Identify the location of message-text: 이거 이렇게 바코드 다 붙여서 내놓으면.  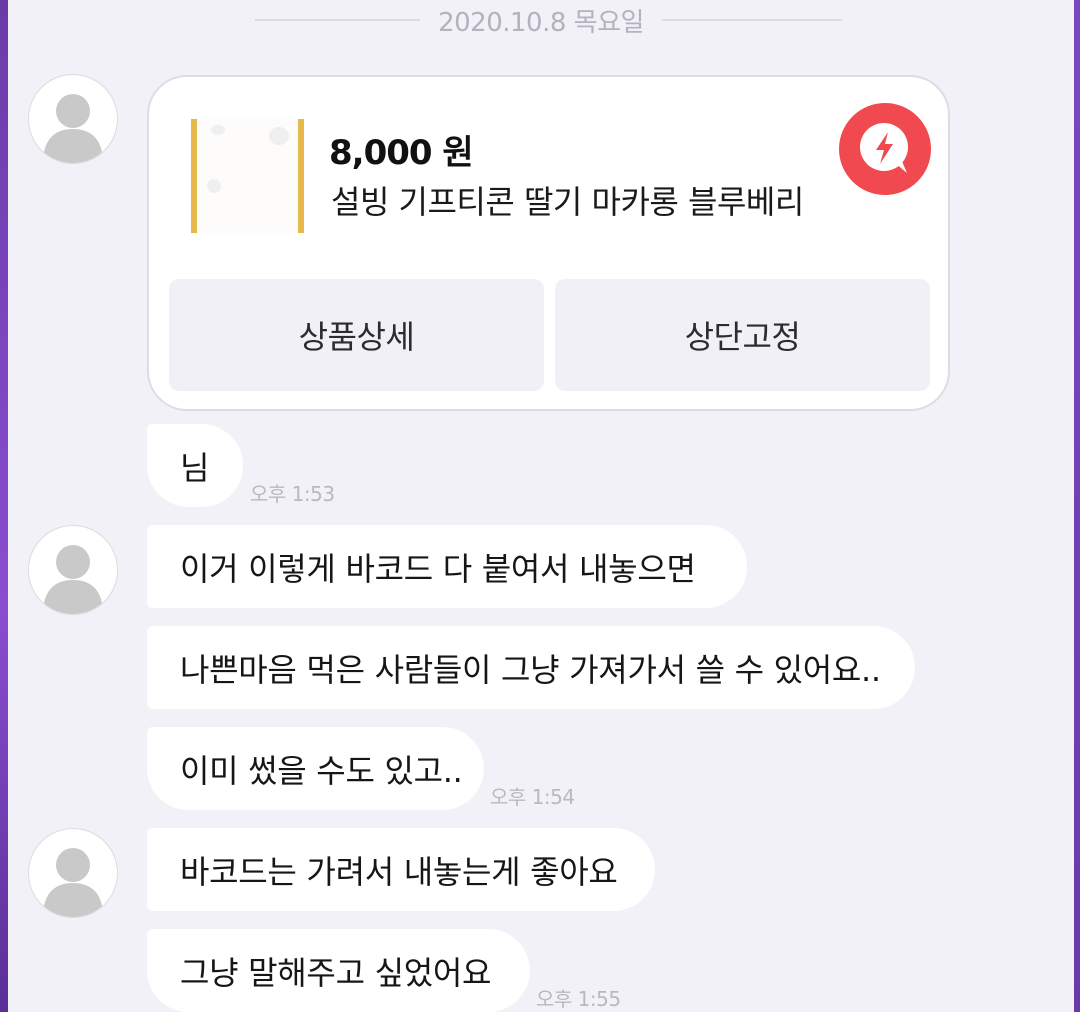
(438, 568).